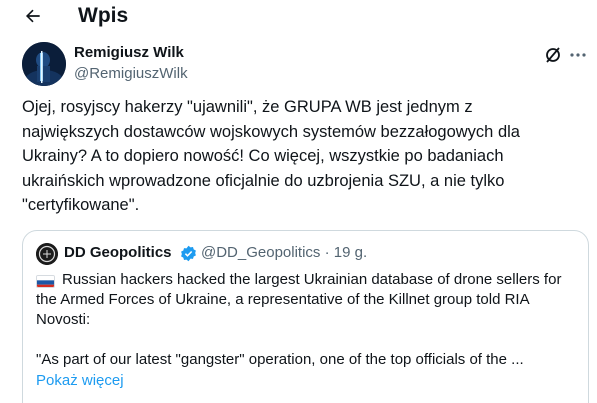  I want to click on author-handle: @RemigiuszWilk, so click(131, 73).